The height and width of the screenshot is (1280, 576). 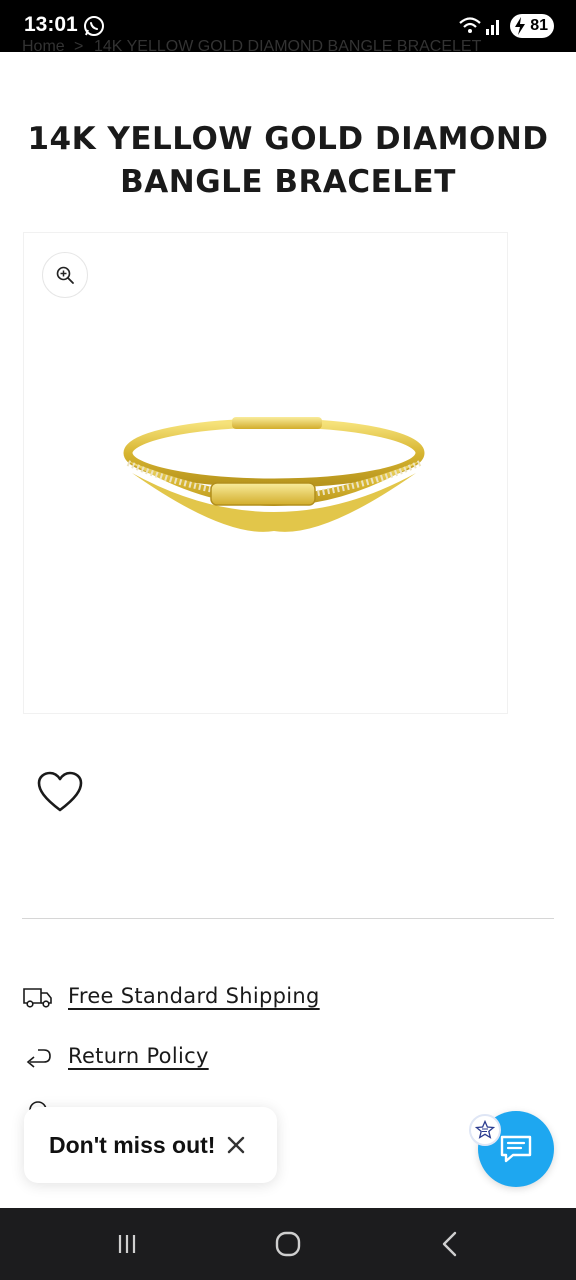 I want to click on wifi-icon, so click(x=479, y=26).